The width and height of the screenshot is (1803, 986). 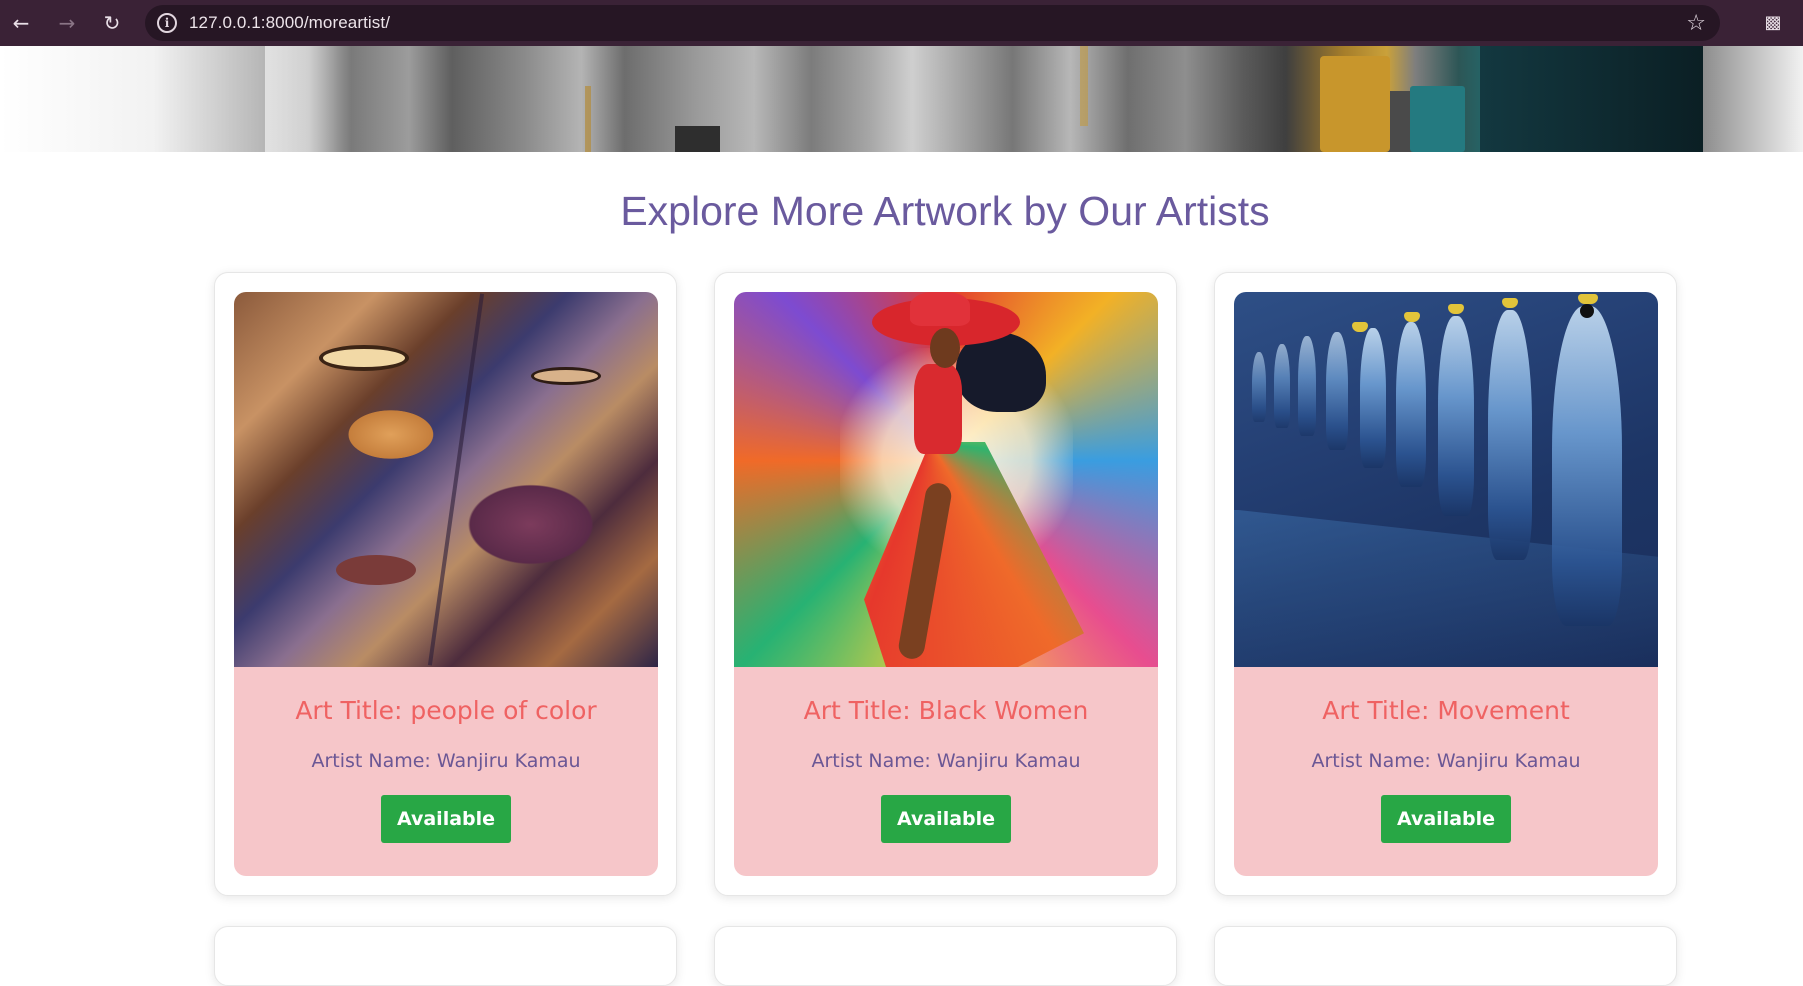 I want to click on art-title: Art Title: Movement, so click(x=1446, y=710).